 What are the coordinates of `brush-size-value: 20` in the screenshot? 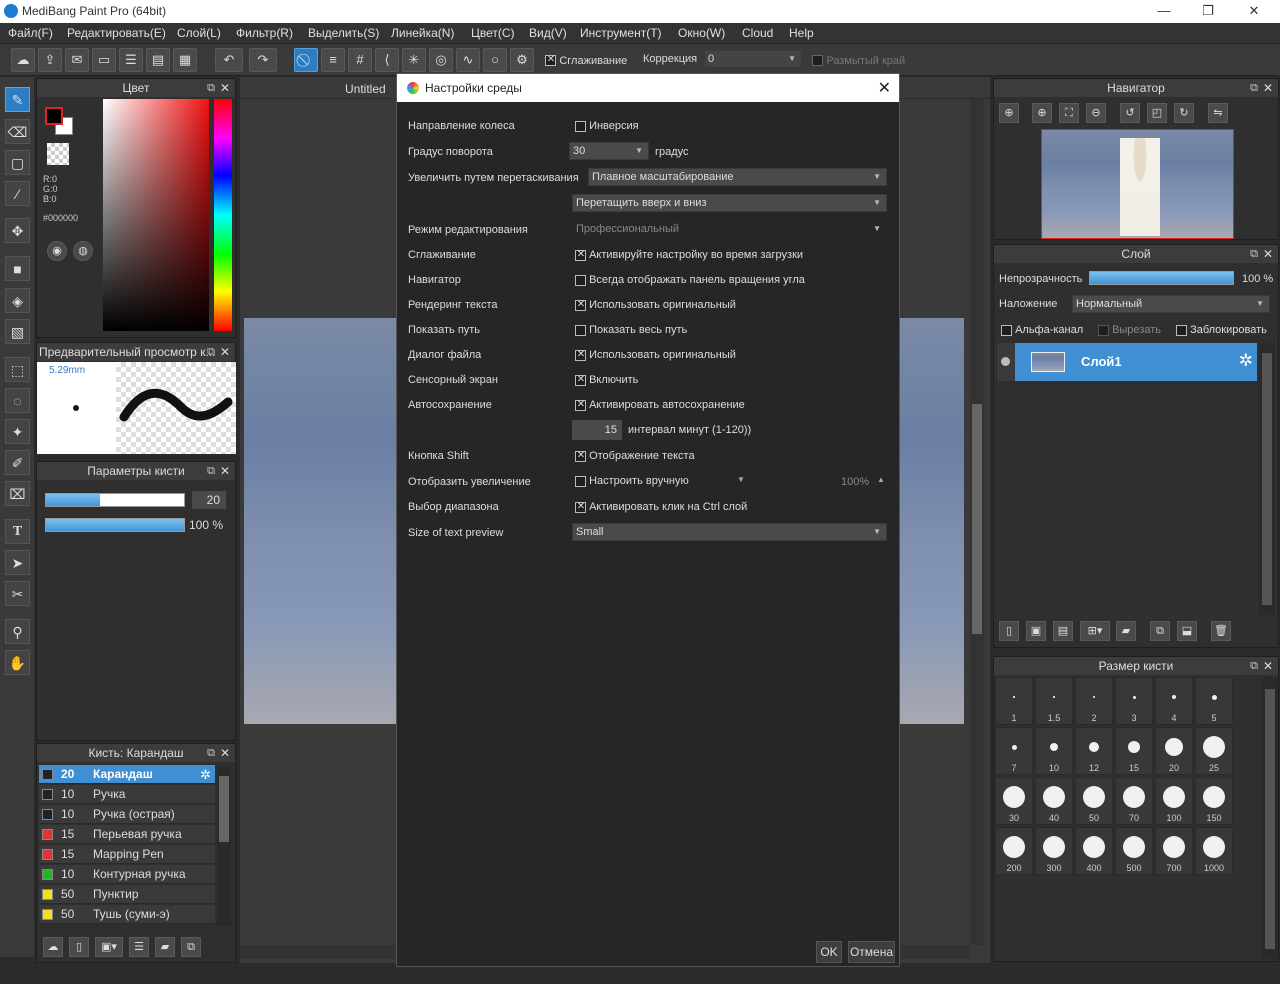 It's located at (209, 500).